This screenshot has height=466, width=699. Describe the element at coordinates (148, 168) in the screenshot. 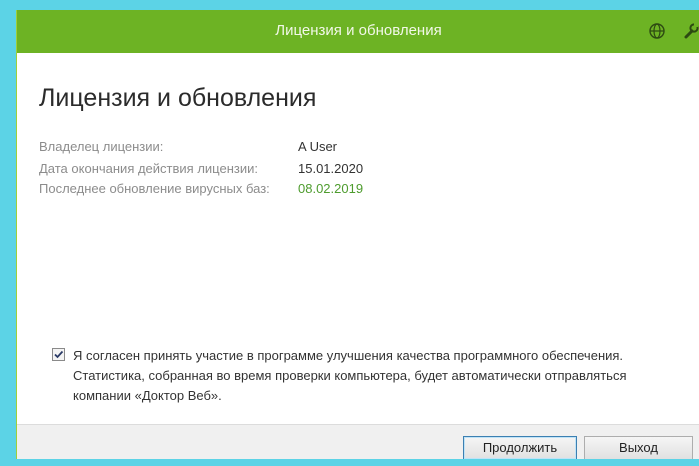

I see `license-expiry-label: Дата окончания действия лицензии:` at that location.